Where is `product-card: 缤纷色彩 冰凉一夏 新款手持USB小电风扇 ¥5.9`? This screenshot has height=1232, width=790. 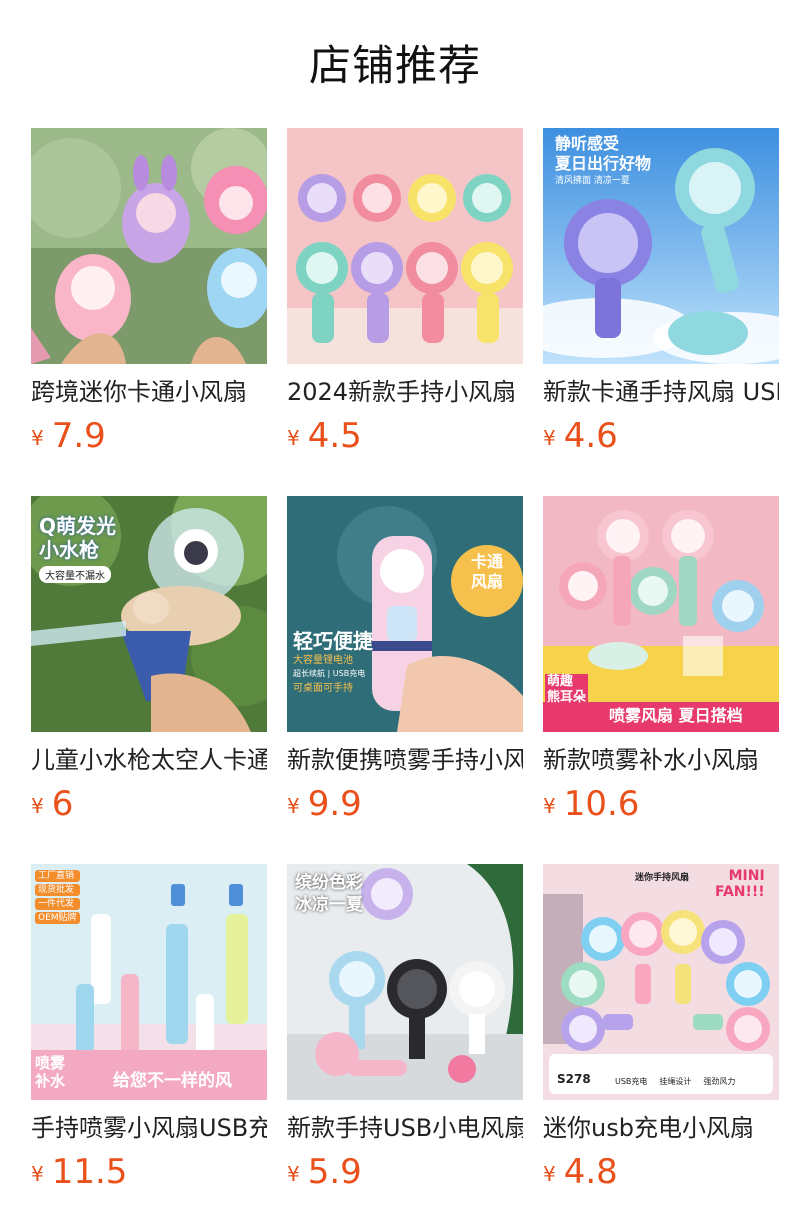
product-card: 缤纷色彩 冰凉一夏 新款手持USB小电风扇 ¥5.9 is located at coordinates (405, 1048).